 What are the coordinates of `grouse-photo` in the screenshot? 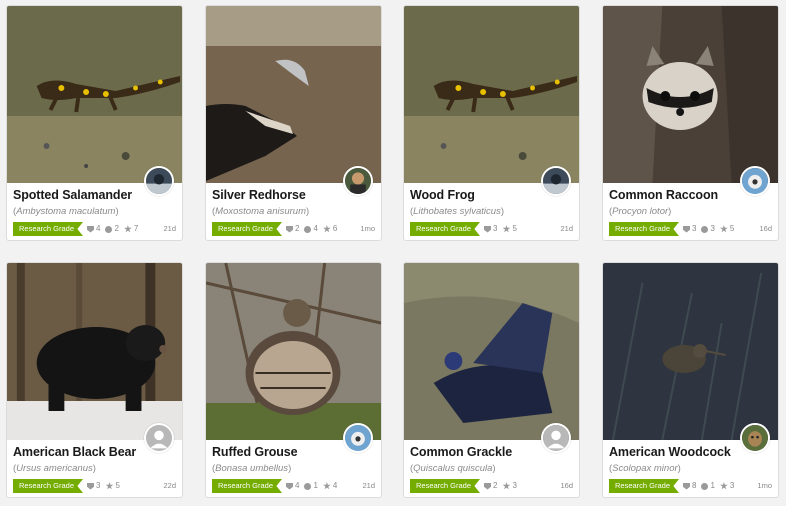 It's located at (293, 351).